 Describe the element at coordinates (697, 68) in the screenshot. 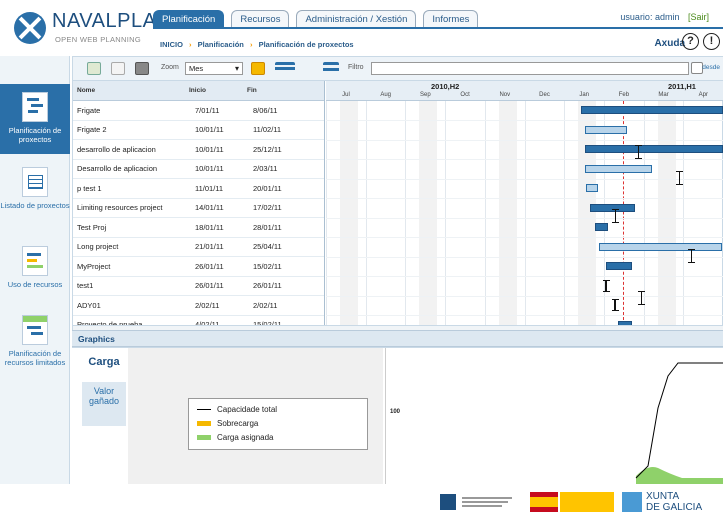

I see `search-icon` at that location.